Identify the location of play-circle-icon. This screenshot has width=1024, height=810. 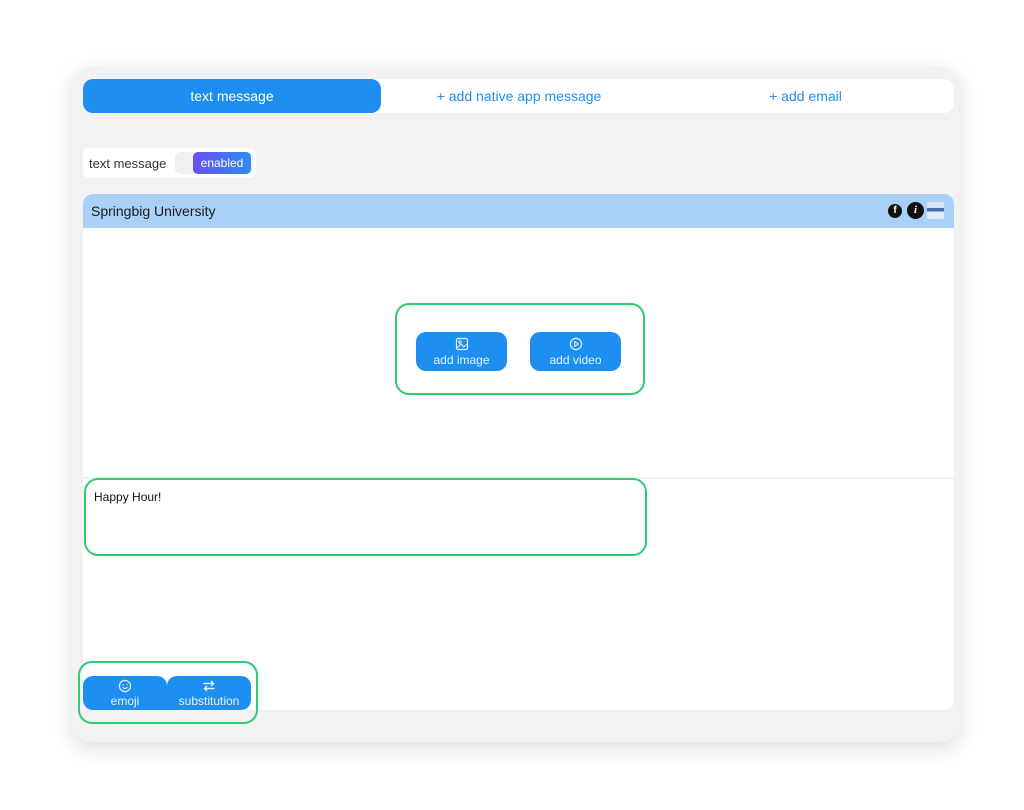
(575, 344).